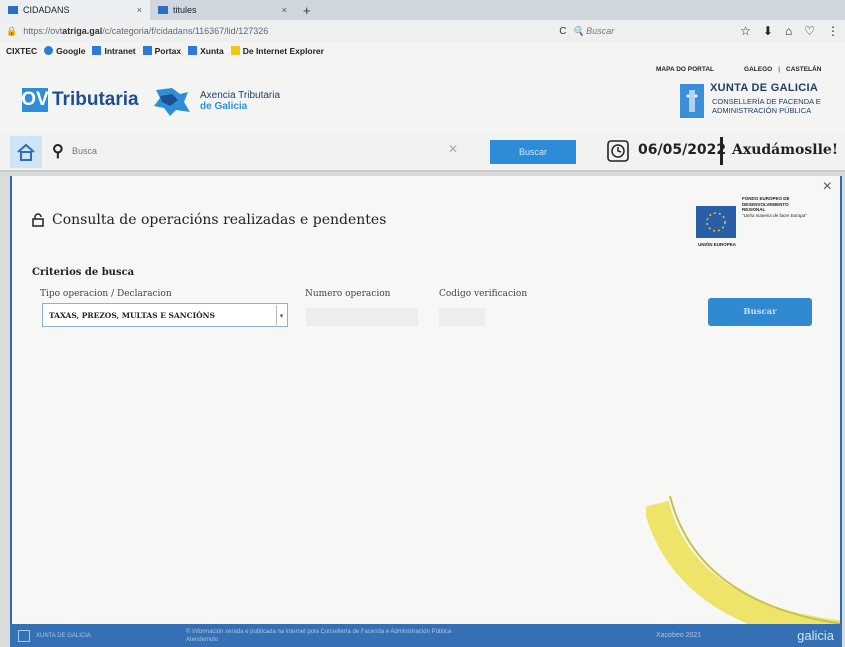  Describe the element at coordinates (46, 10) in the screenshot. I see `tab-label: CIDADANS` at that location.